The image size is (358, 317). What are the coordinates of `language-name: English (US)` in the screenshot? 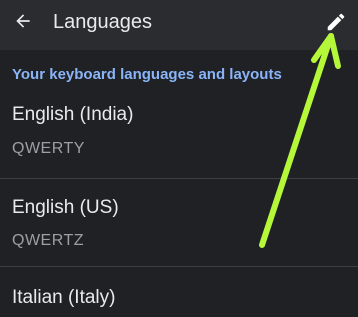 It's located at (65, 207).